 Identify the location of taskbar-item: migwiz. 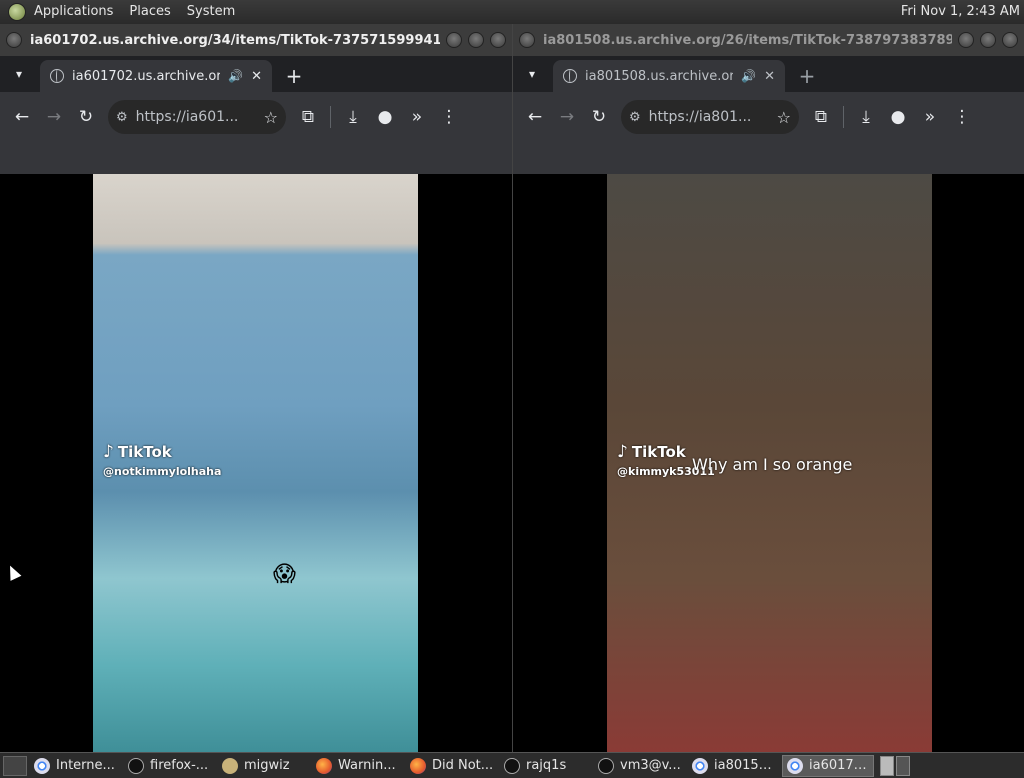
(264, 766).